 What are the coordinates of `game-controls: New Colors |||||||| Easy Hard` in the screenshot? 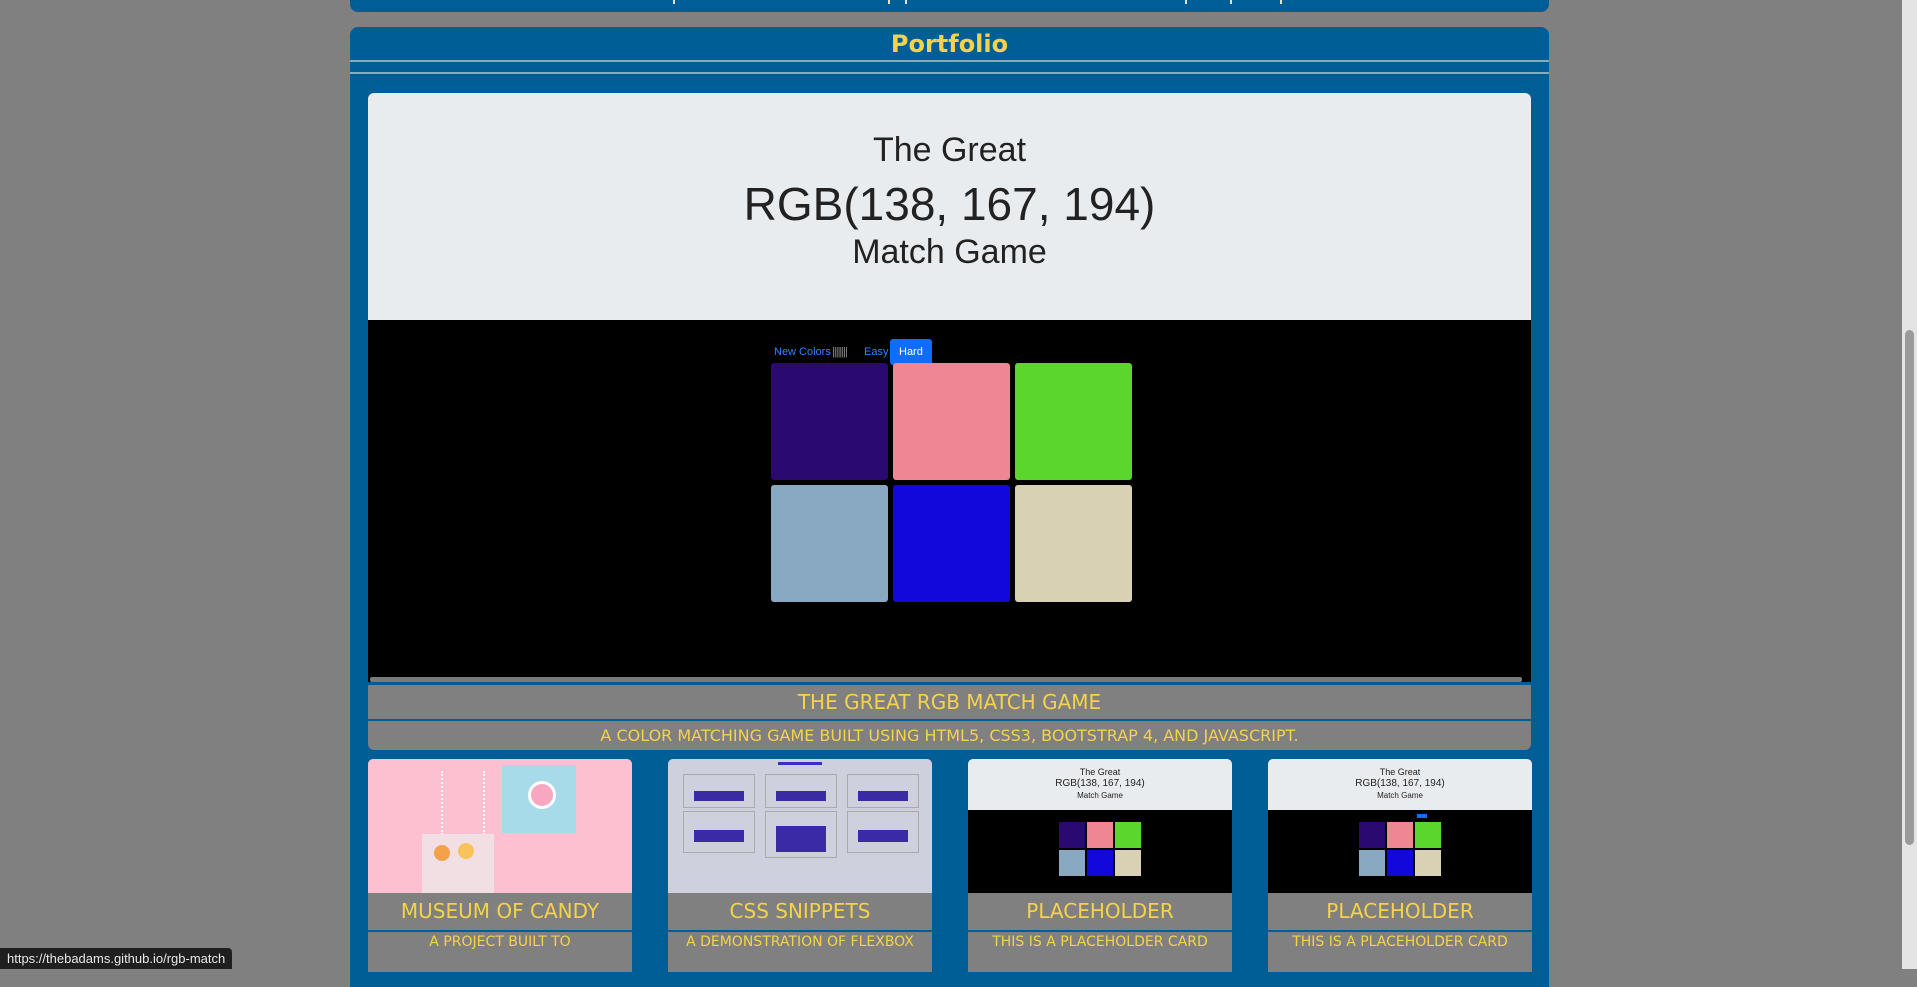 It's located at (949, 352).